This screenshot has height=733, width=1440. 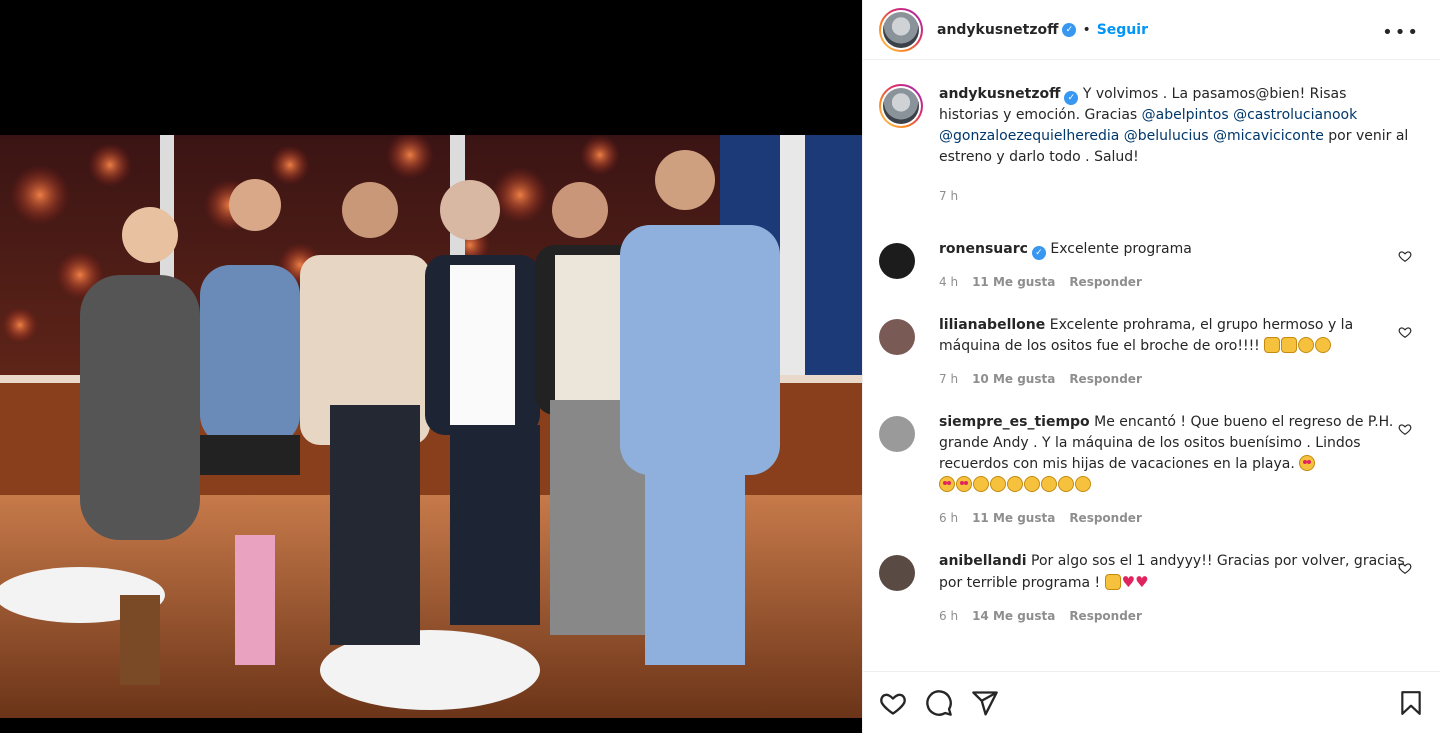 What do you see at coordinates (1029, 136) in the screenshot?
I see `mention-link: @gonzaloezequielheredia` at bounding box center [1029, 136].